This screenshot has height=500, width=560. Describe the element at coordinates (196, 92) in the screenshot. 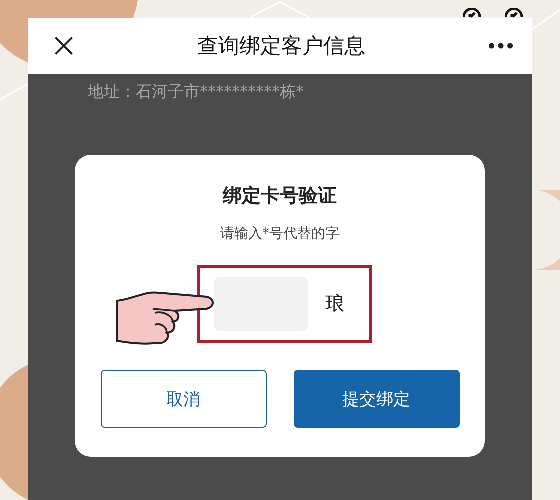

I see `address-text: 地址：石河子市**********栋*` at that location.